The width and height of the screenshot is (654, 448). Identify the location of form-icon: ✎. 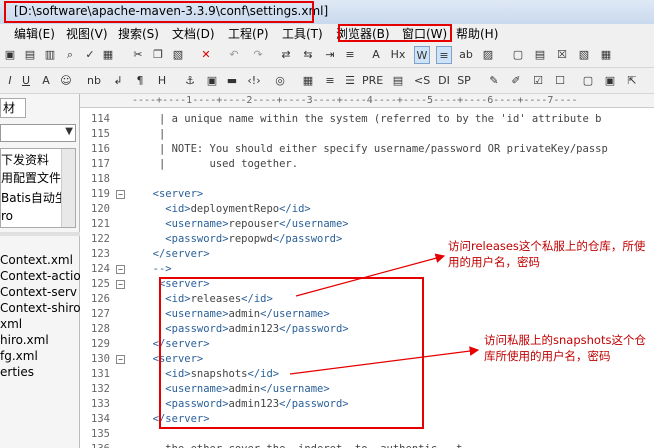
(494, 81).